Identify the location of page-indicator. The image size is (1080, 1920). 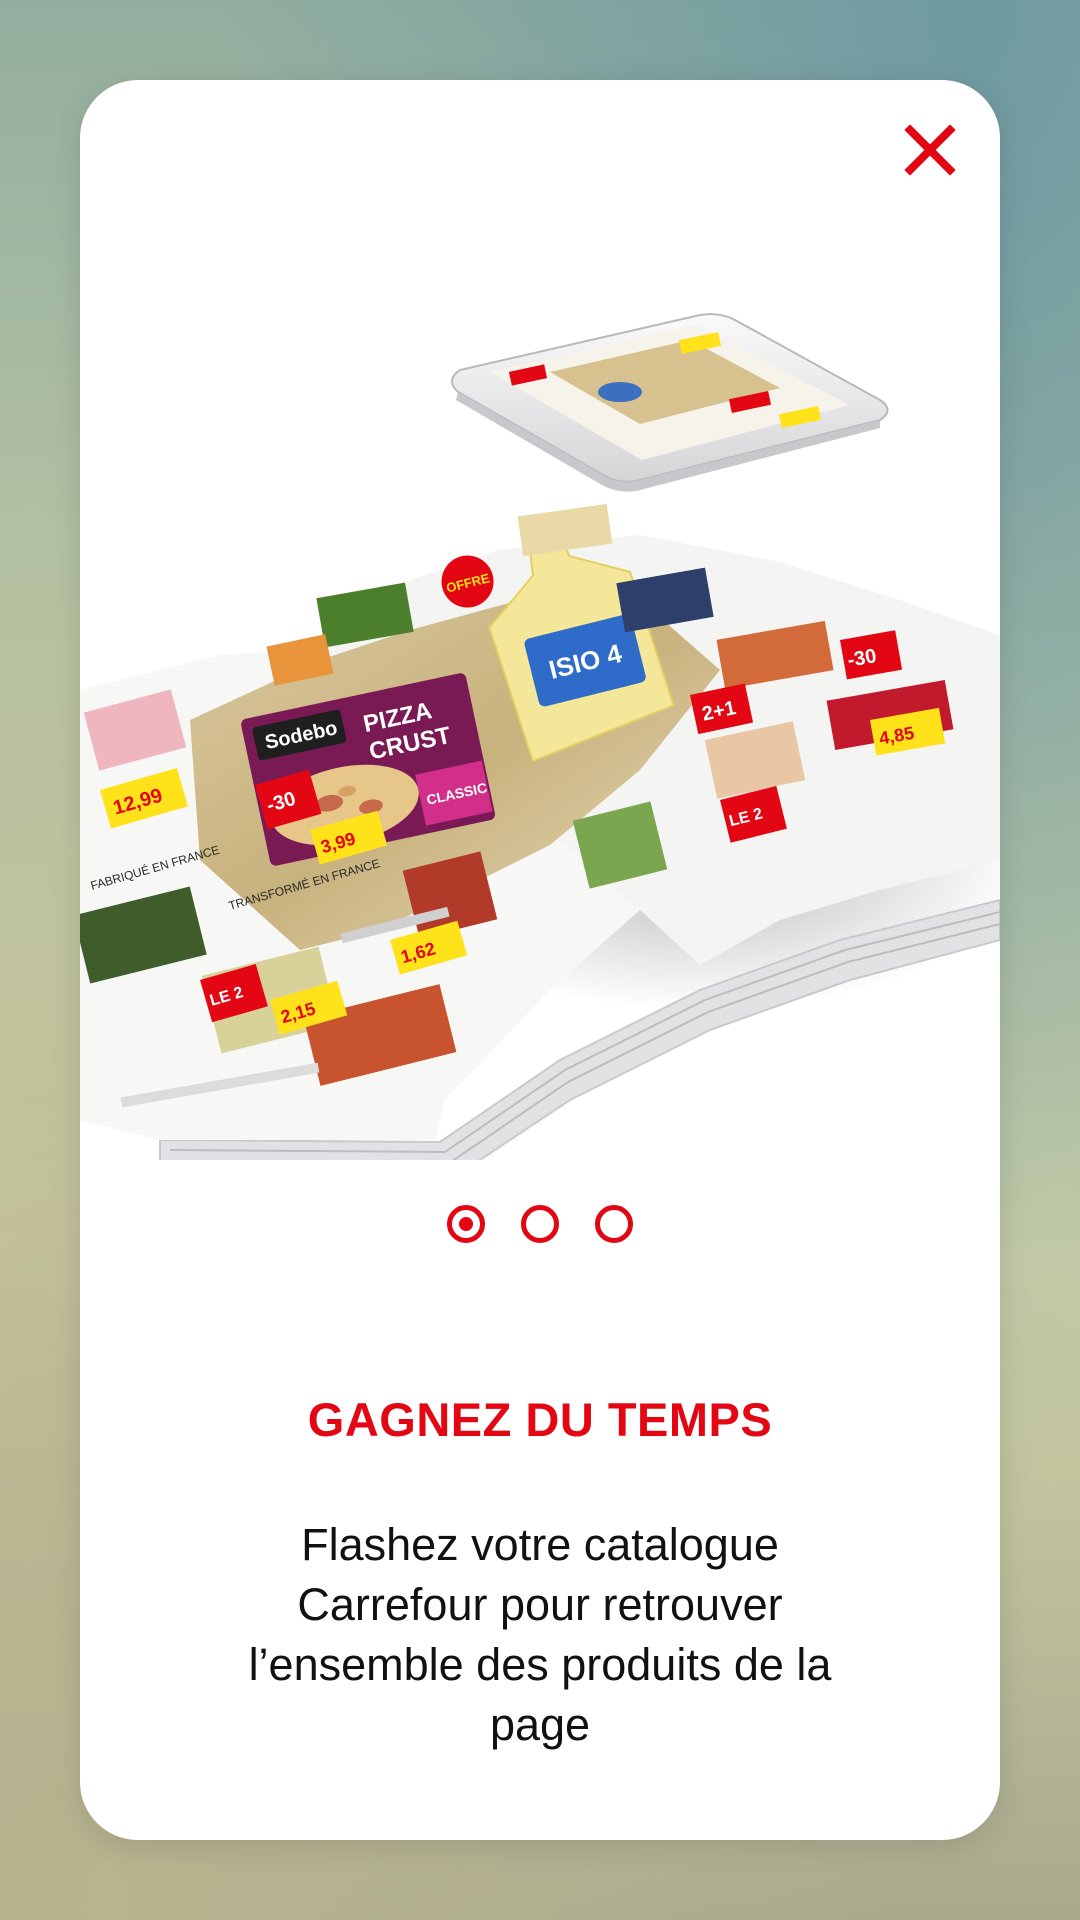
(540, 1224).